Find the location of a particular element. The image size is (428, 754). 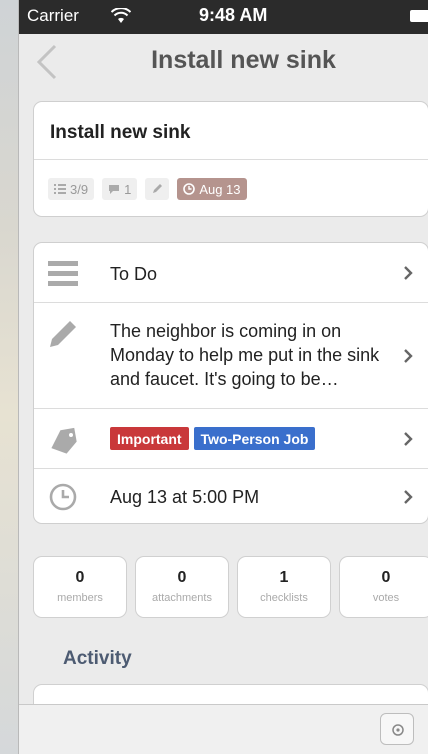

checklist-icon is located at coordinates (60, 189).